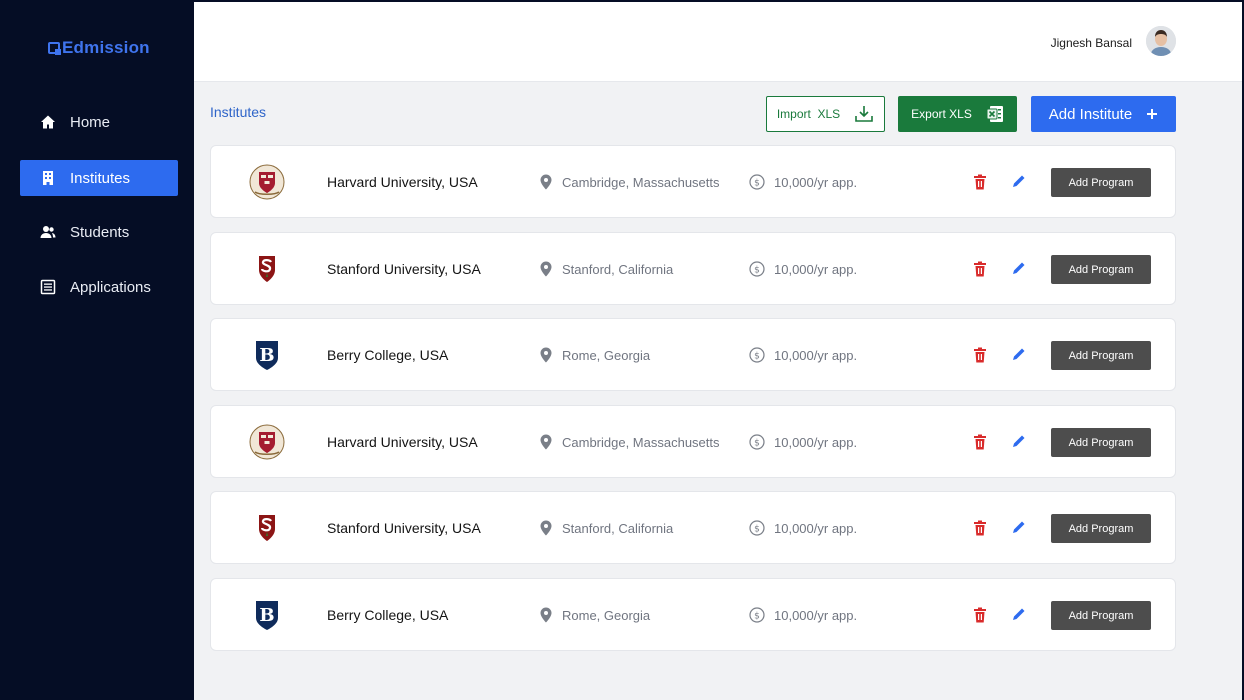  I want to click on brand-logo: Edmission, so click(99, 48).